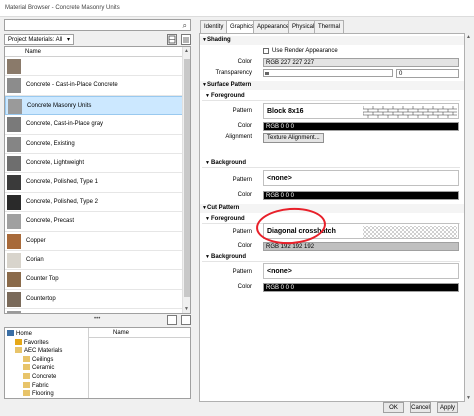 The height and width of the screenshot is (416, 474). I want to click on material-row: Concrete, Polished, Type 2, so click(94, 203).